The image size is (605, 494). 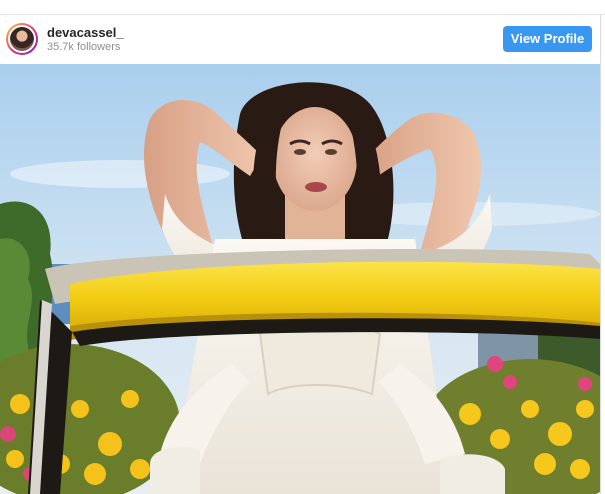 I want to click on embed-header: devacassel_ 35.7k followers View Profile, so click(x=300, y=39).